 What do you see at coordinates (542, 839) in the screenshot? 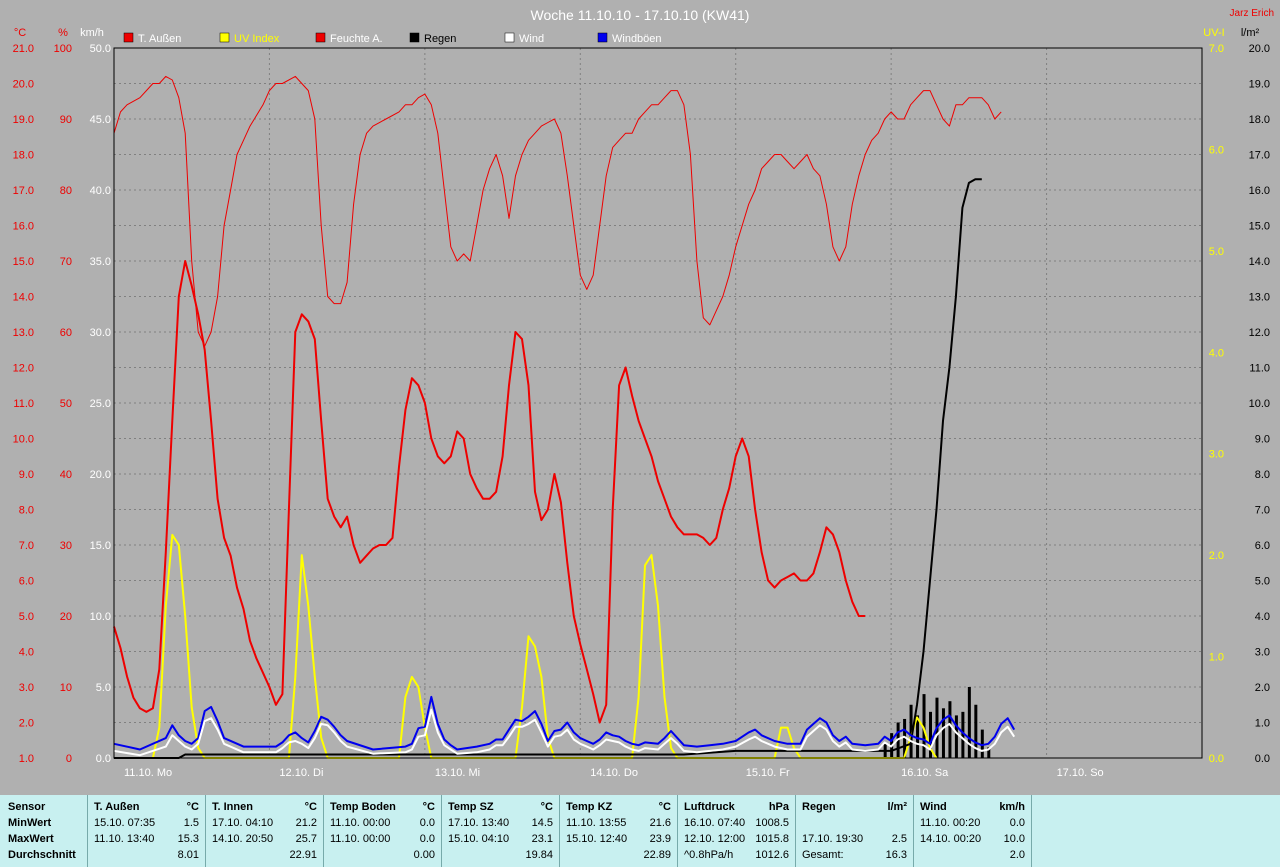
I see `stats-max-value: 23.1` at bounding box center [542, 839].